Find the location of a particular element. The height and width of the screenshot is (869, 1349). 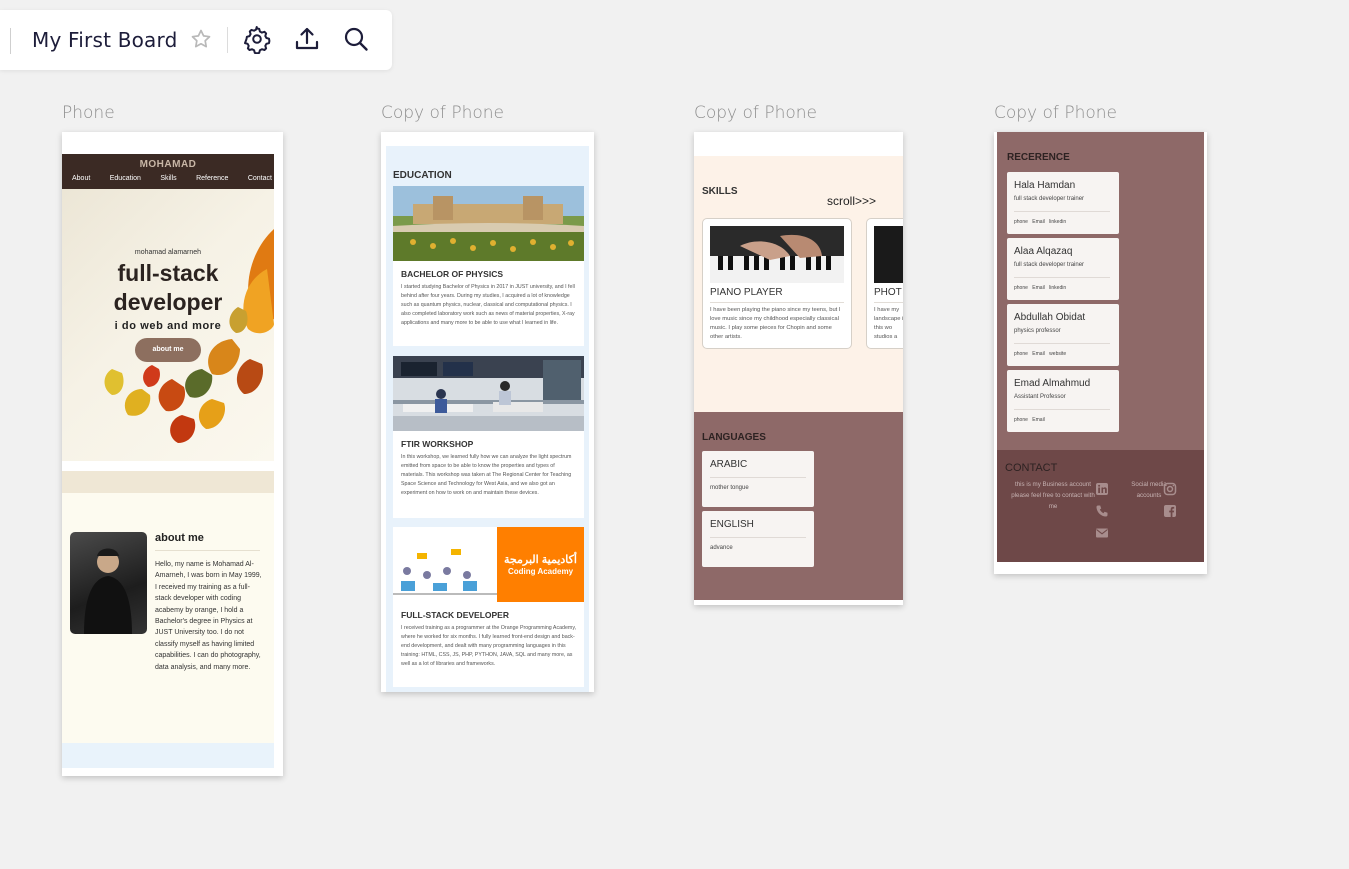

nav-link-contact: Contact is located at coordinates (260, 178).